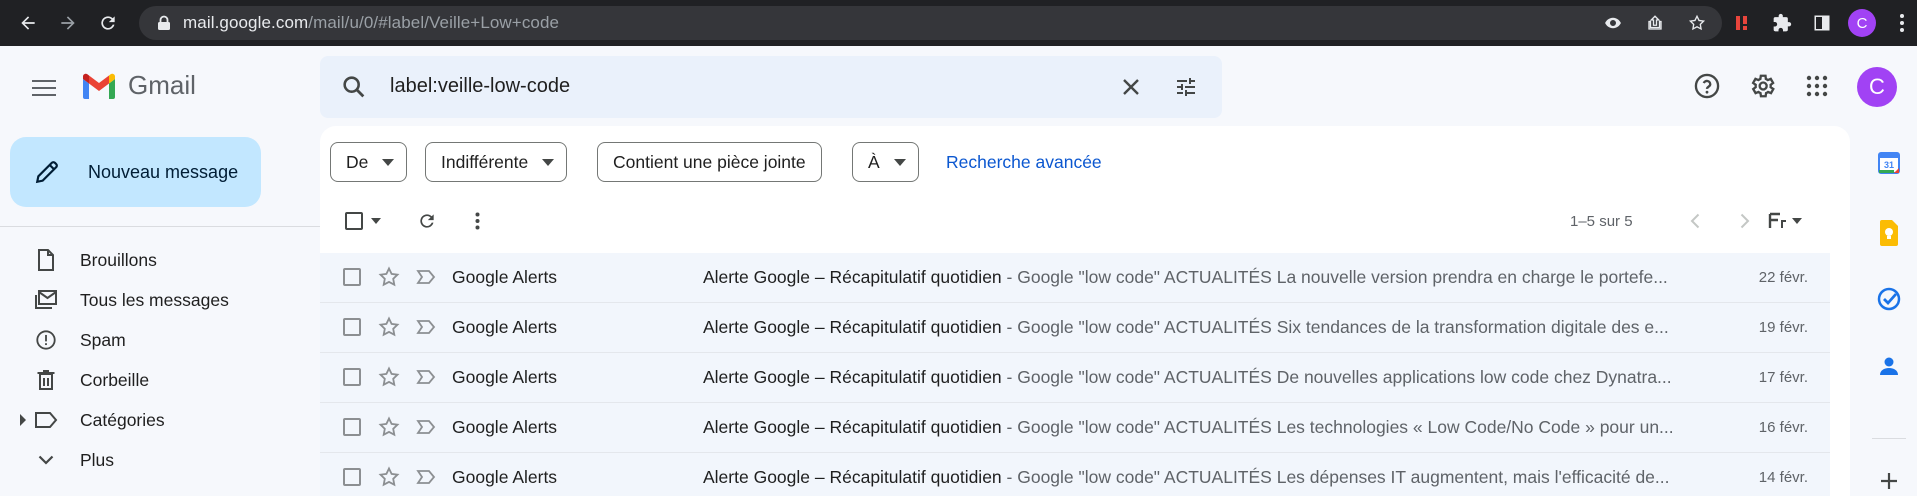 The width and height of the screenshot is (1917, 496). Describe the element at coordinates (1797, 221) in the screenshot. I see `chevron-down-icon` at that location.